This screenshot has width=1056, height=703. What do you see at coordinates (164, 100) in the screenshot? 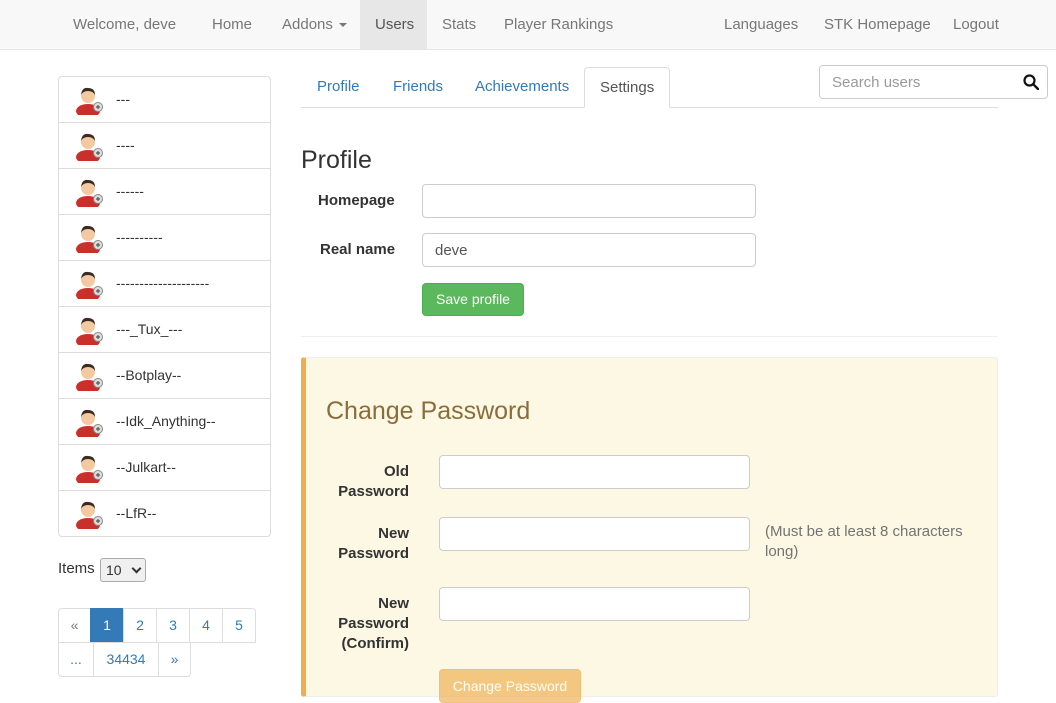
I see `user-list-item: ---` at bounding box center [164, 100].